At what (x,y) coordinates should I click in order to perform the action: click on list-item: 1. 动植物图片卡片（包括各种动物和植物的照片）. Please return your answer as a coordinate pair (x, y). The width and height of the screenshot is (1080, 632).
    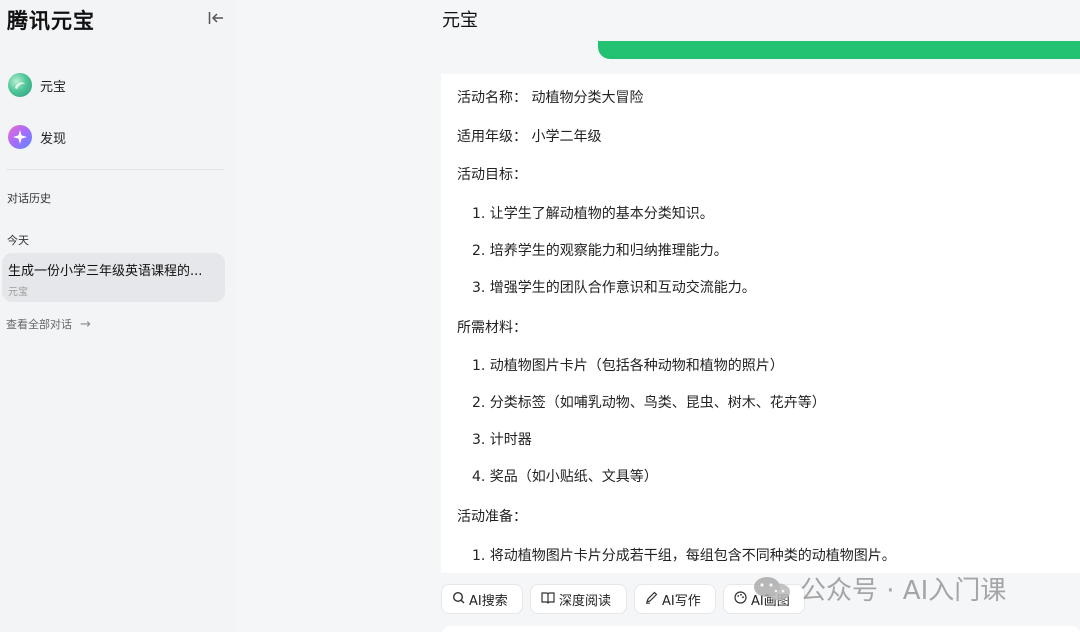
    Looking at the image, I should click on (628, 366).